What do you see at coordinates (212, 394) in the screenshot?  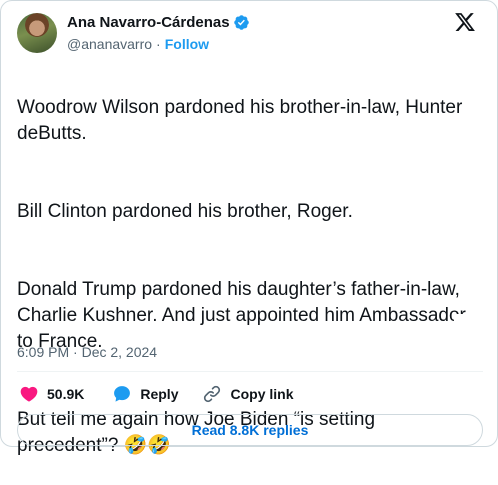 I see `link-icon` at bounding box center [212, 394].